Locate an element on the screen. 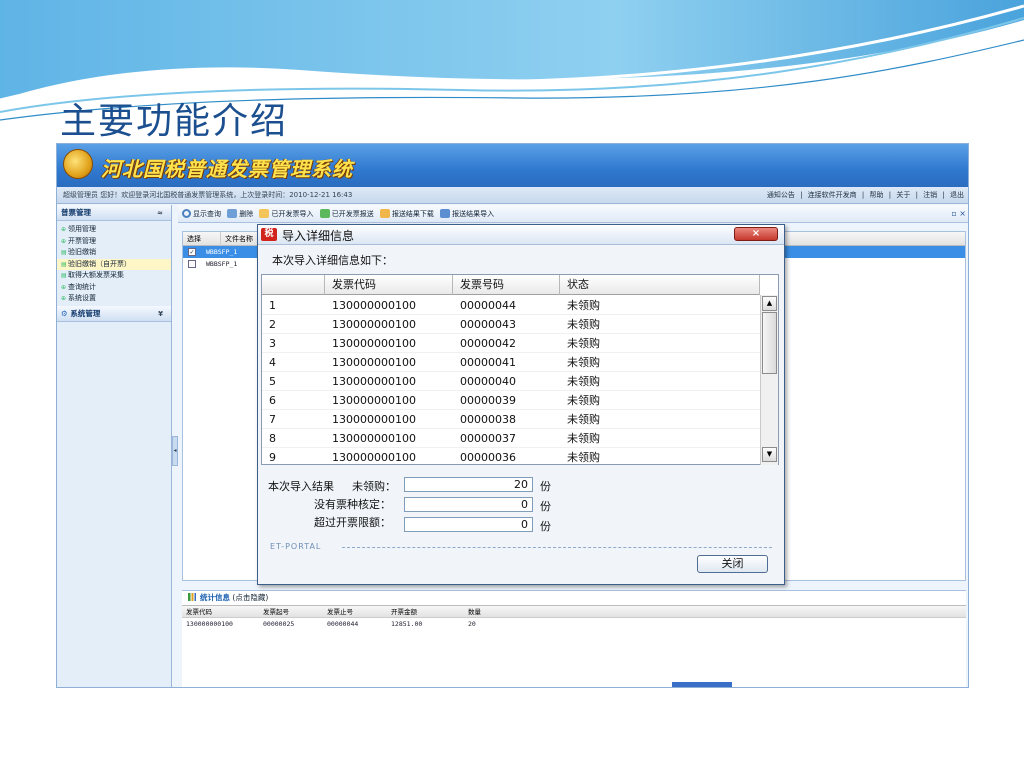 This screenshot has width=1024, height=768. row-checkbox: ✓ is located at coordinates (192, 252).